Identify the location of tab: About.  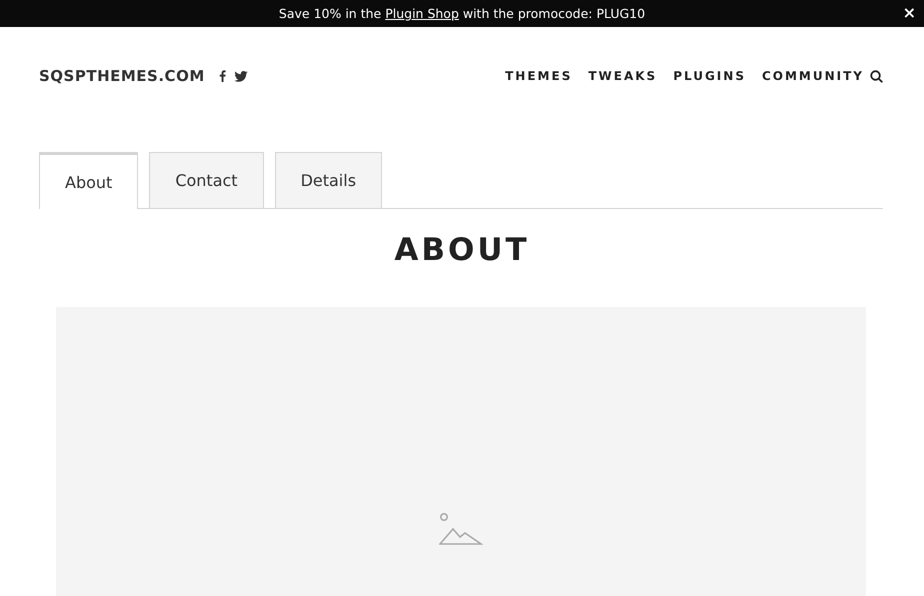
(88, 180).